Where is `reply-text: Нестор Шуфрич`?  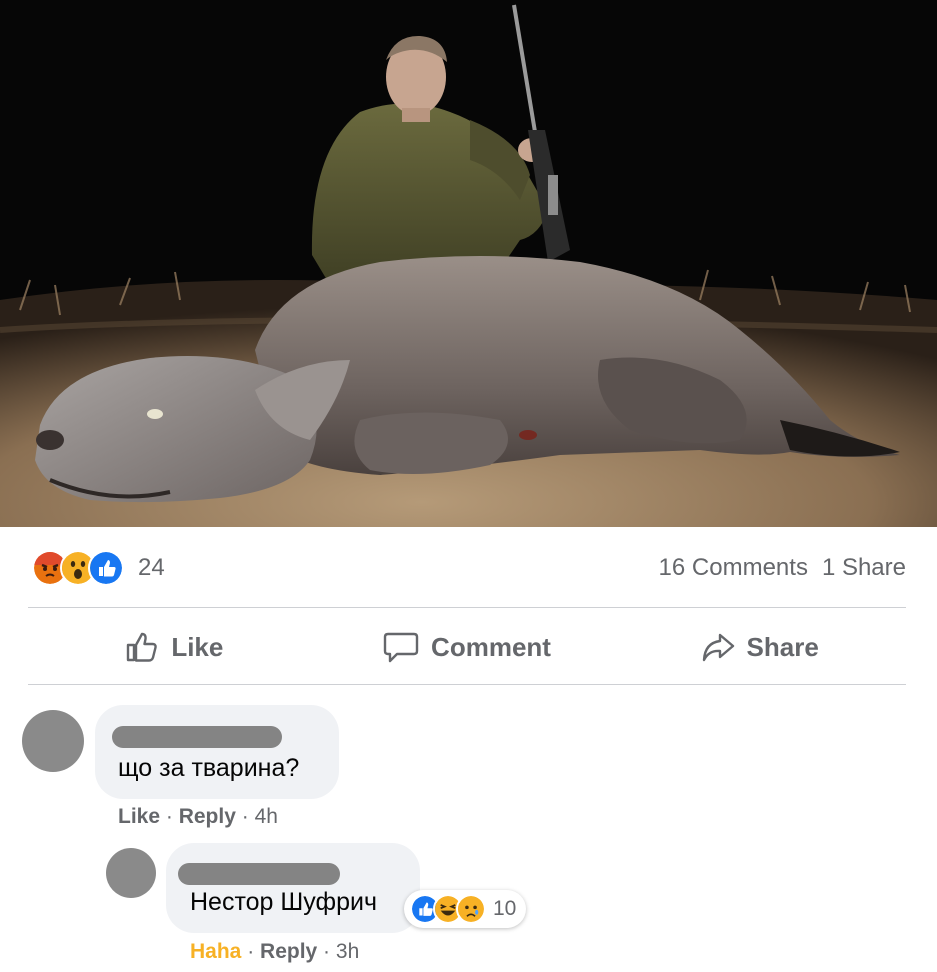
reply-text: Нестор Шуфрич is located at coordinates (283, 902).